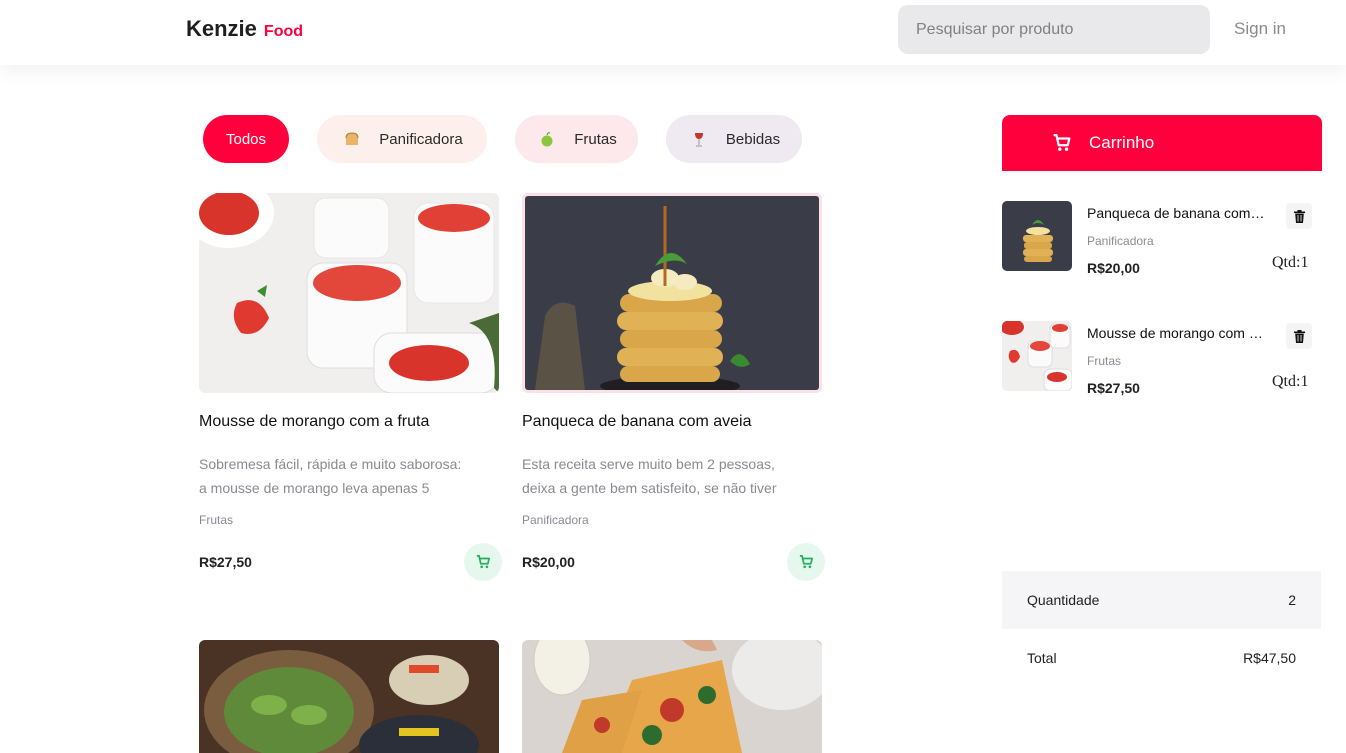 This screenshot has width=1346, height=753. Describe the element at coordinates (283, 31) in the screenshot. I see `brand-sub-text: Food` at that location.